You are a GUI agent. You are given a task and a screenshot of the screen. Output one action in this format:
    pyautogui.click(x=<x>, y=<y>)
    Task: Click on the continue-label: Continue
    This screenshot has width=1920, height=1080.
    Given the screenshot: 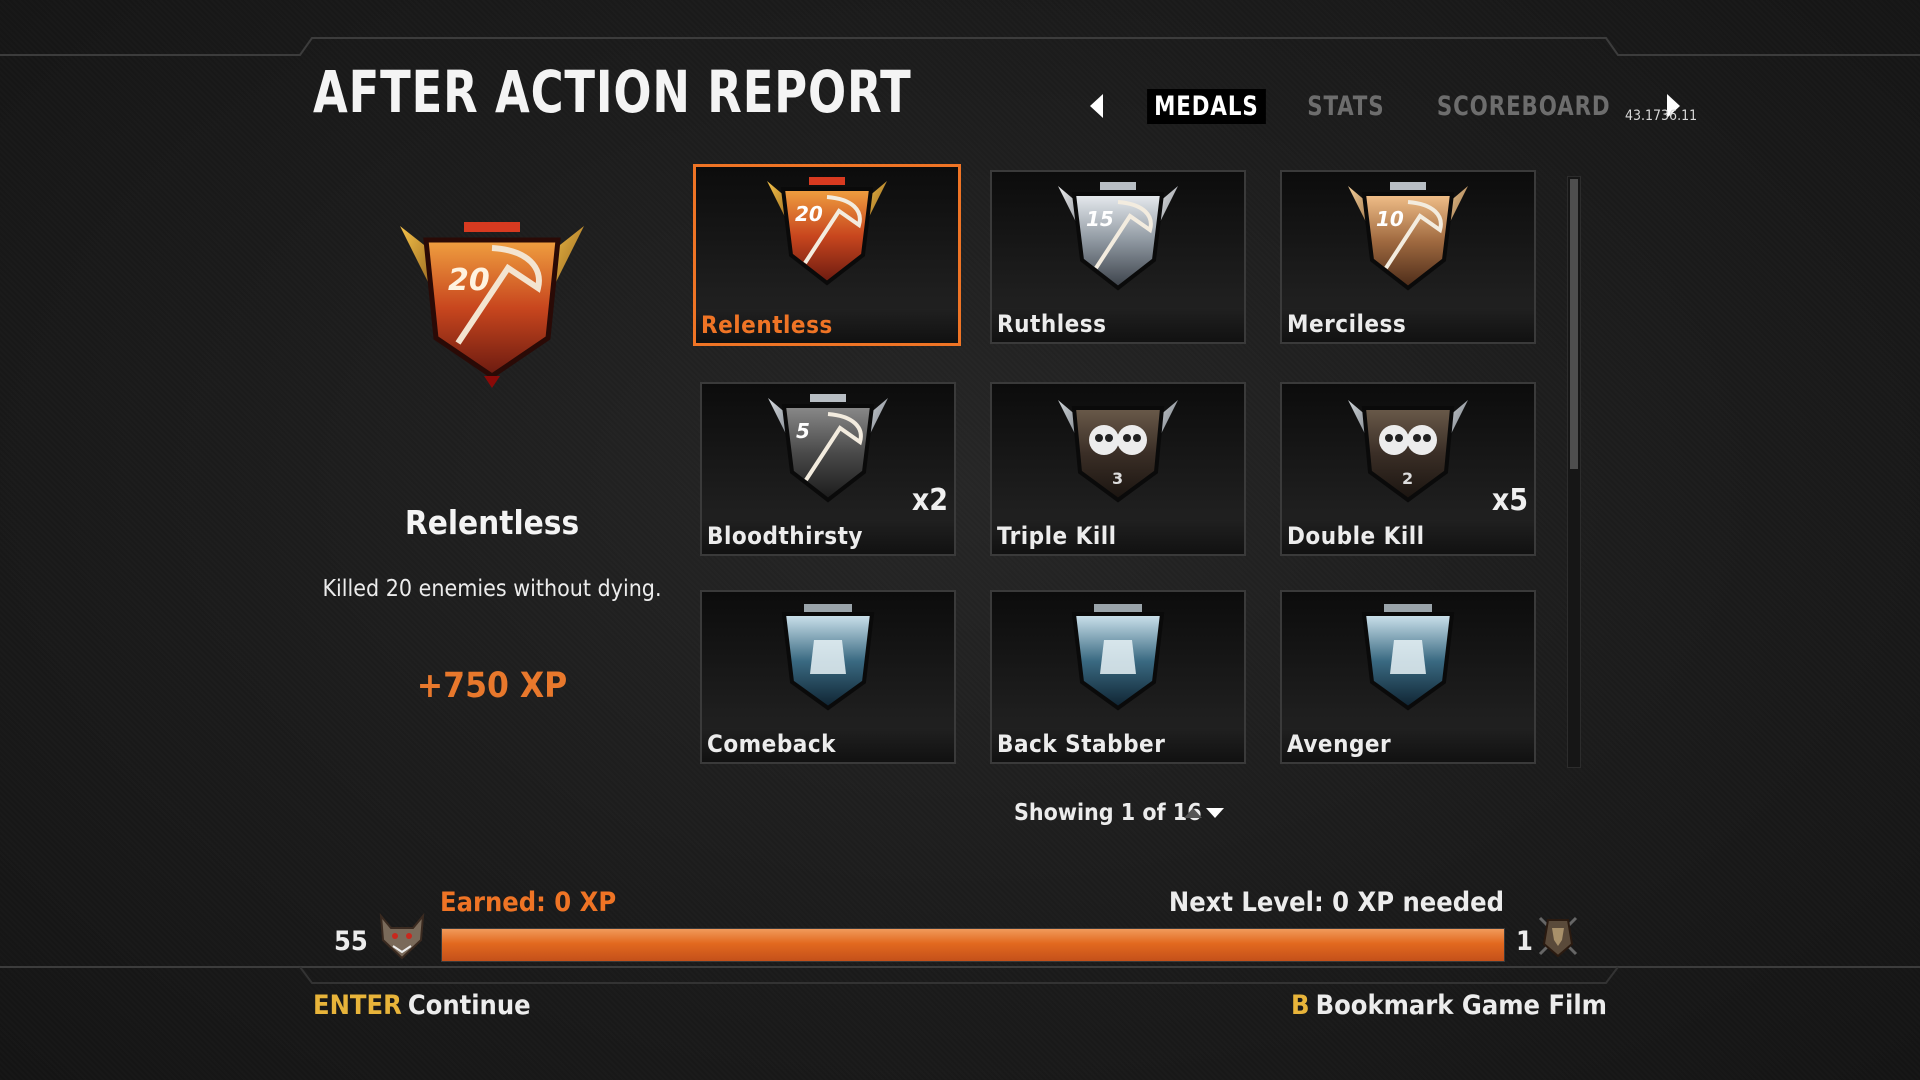 What is the action you would take?
    pyautogui.click(x=469, y=1005)
    